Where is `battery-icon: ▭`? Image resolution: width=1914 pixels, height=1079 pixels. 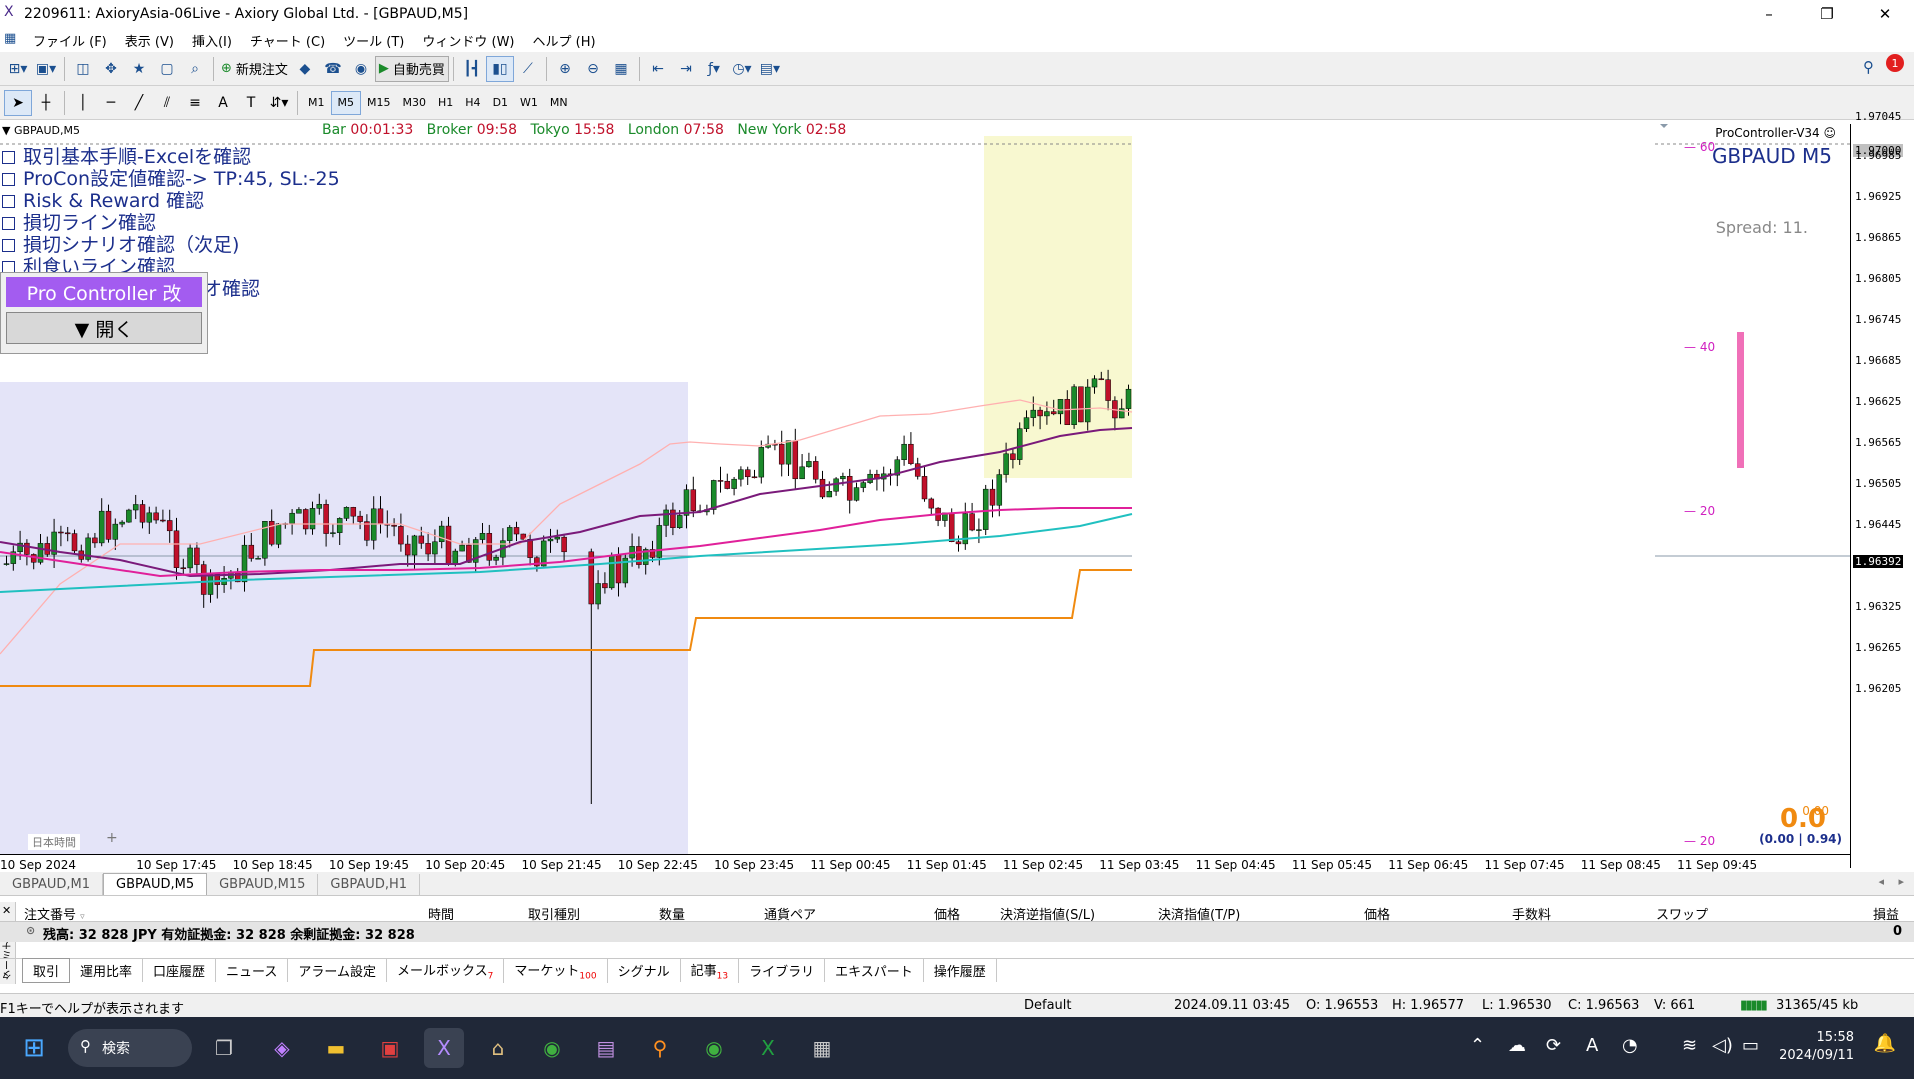
battery-icon: ▭ is located at coordinates (1750, 1045).